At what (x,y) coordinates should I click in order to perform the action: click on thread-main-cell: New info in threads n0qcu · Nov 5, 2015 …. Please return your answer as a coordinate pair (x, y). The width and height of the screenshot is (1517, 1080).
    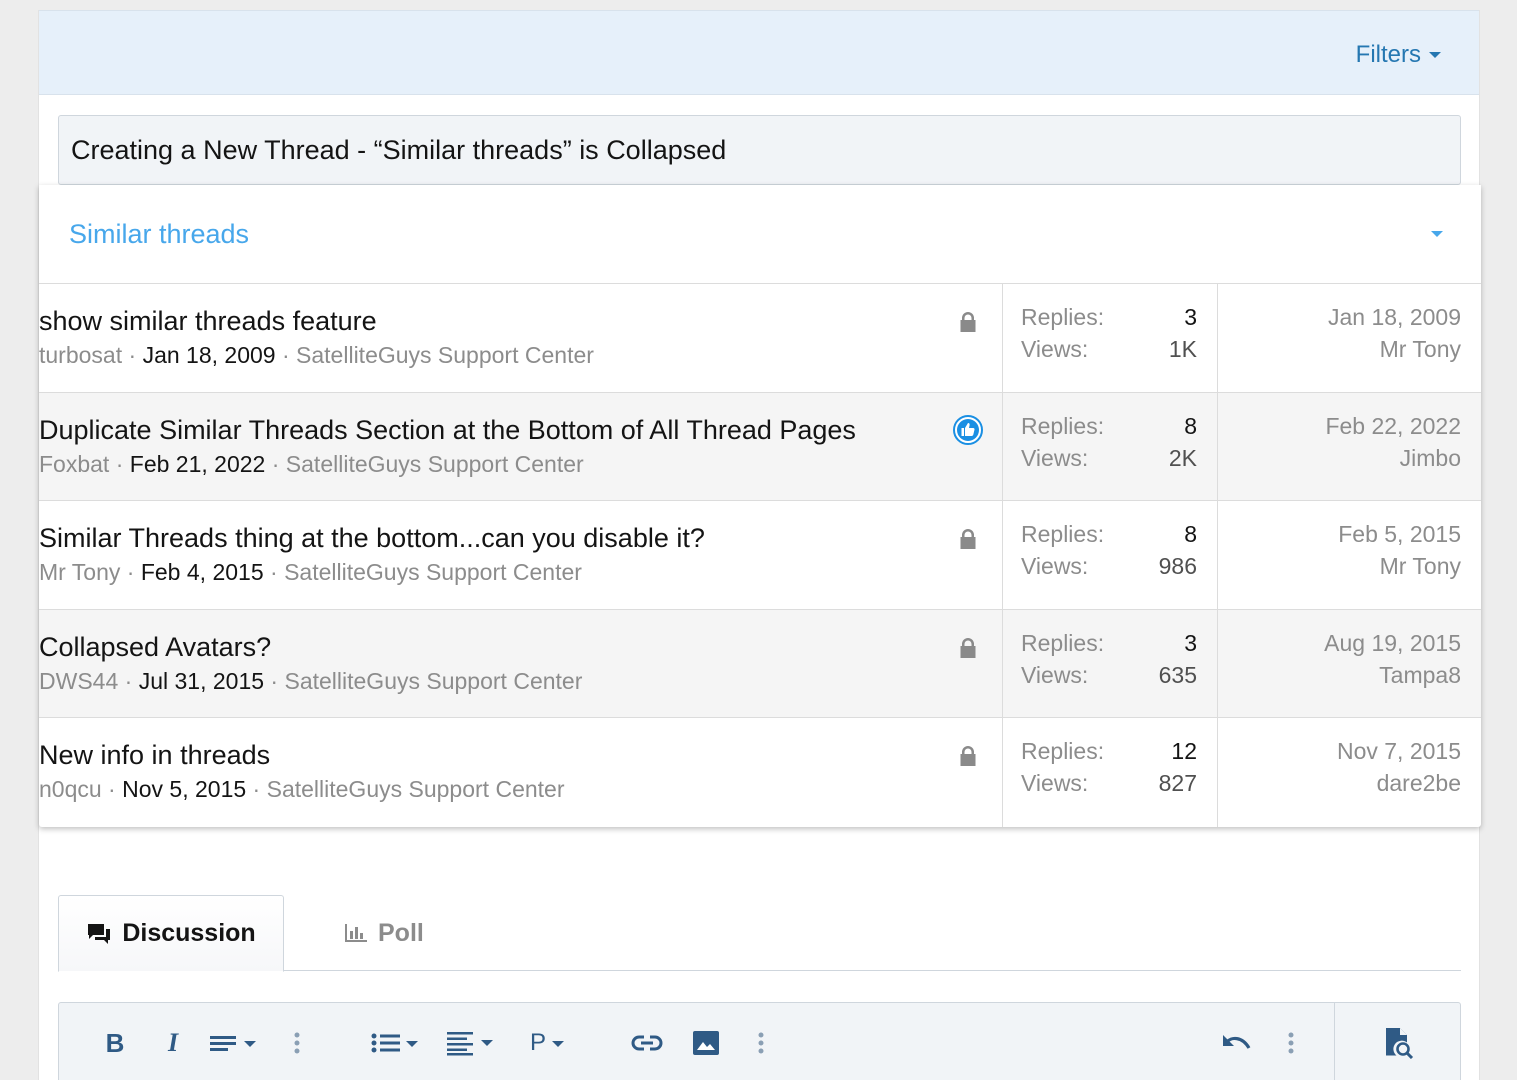
    Looking at the image, I should click on (521, 772).